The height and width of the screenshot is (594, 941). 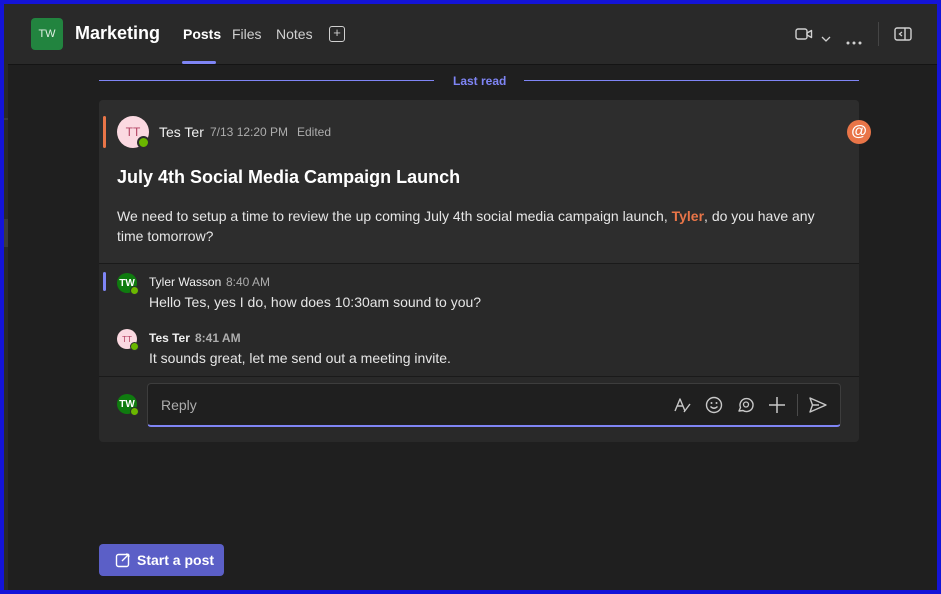 What do you see at coordinates (118, 33) in the screenshot?
I see `channel-name: Marketing` at bounding box center [118, 33].